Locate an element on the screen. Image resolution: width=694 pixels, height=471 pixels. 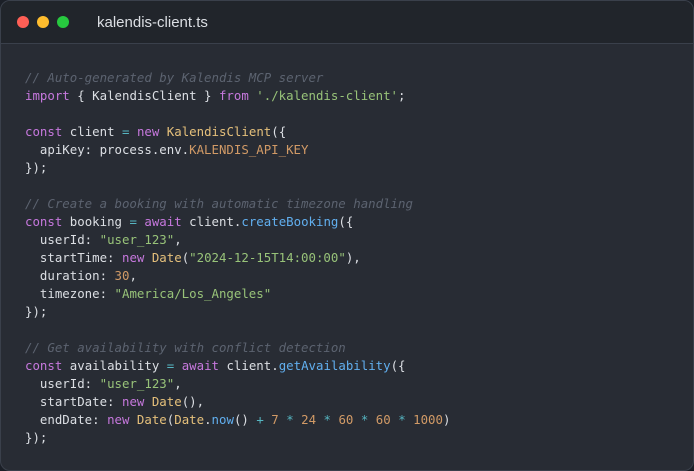
code-token: // Auto-generated by Kalendis MCP server is located at coordinates (174, 77).